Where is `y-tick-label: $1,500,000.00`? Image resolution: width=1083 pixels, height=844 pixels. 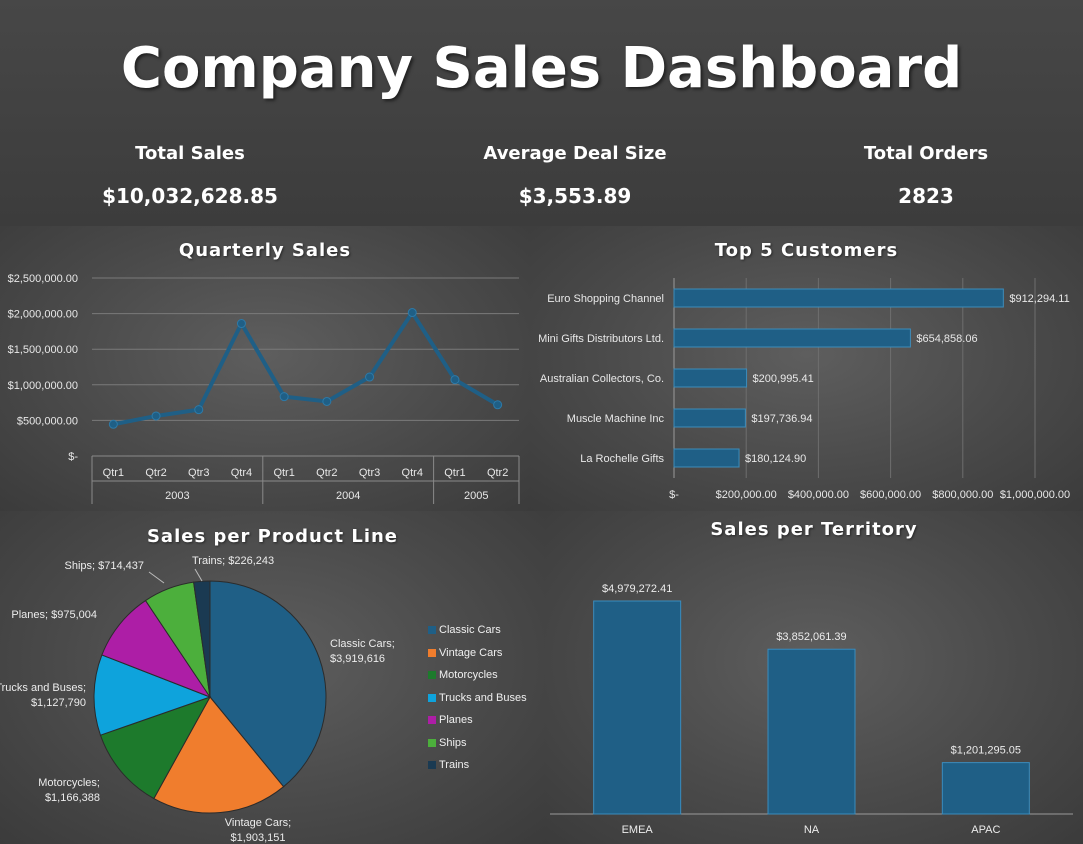
y-tick-label: $1,500,000.00 is located at coordinates (43, 350).